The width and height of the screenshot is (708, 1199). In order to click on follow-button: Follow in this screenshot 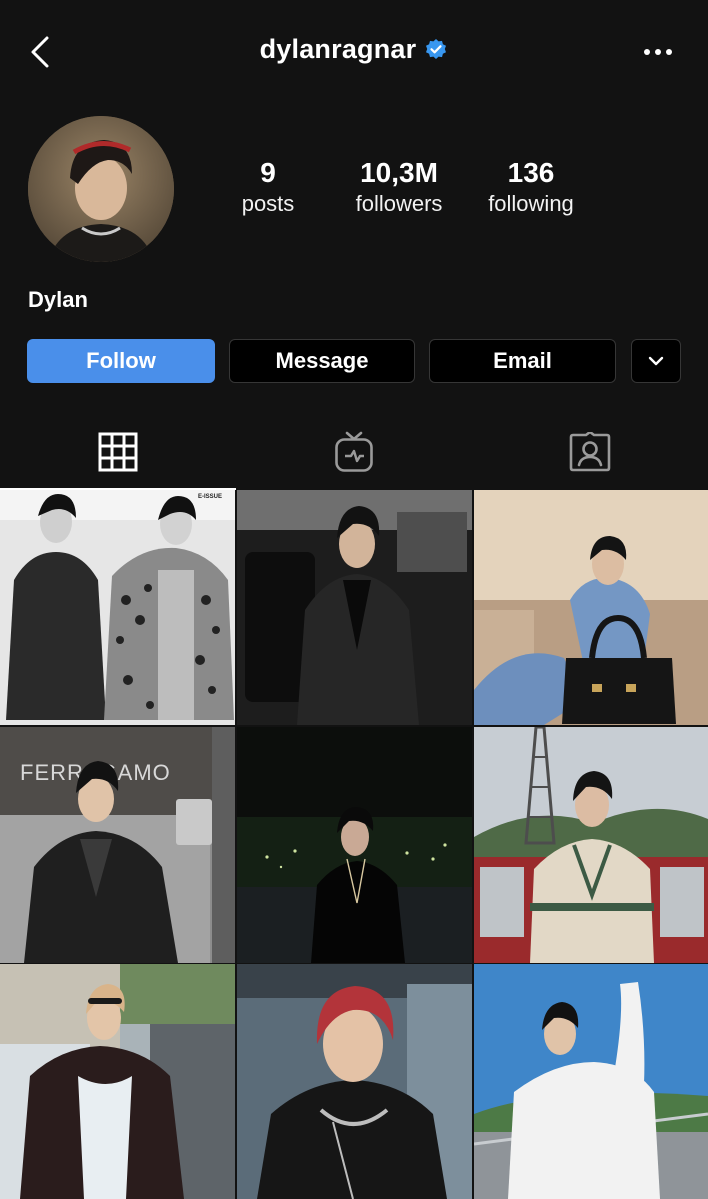, I will do `click(121, 361)`.